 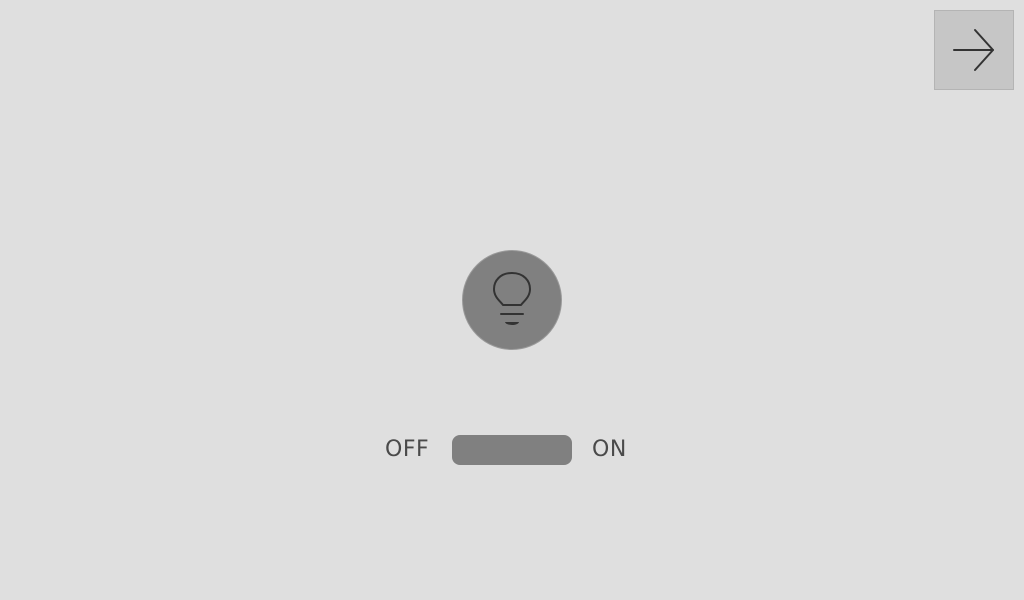 I want to click on switch-on-label: ON, so click(x=609, y=449).